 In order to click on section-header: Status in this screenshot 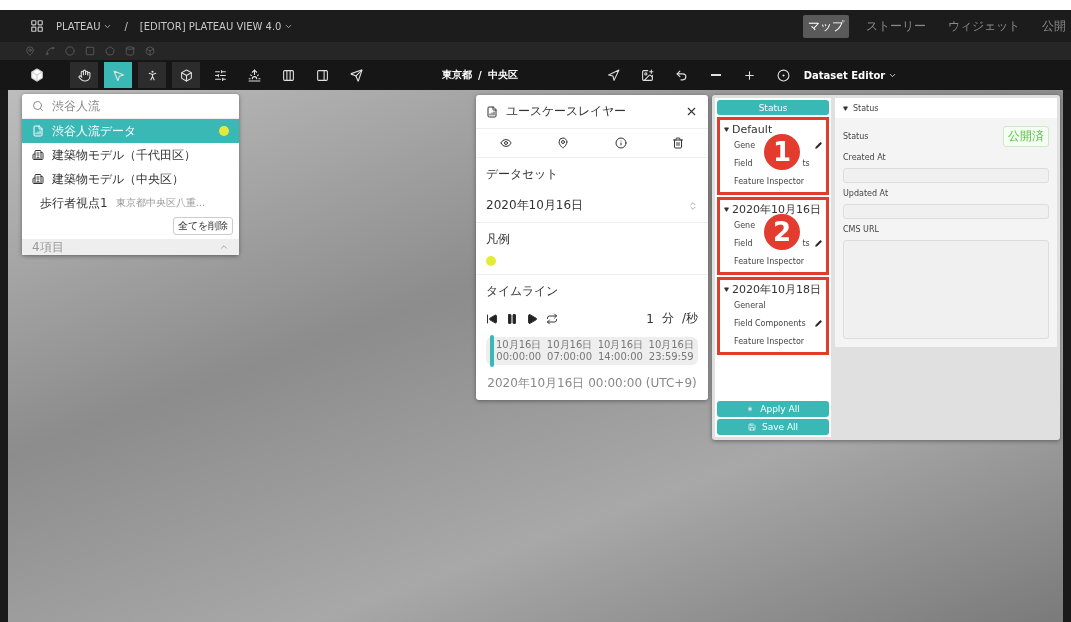, I will do `click(946, 108)`.